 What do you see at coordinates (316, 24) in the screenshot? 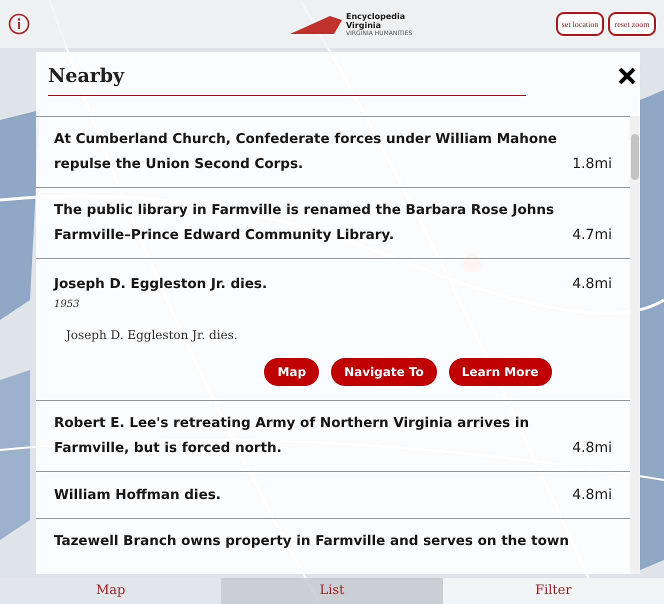
I see `logo-icon` at bounding box center [316, 24].